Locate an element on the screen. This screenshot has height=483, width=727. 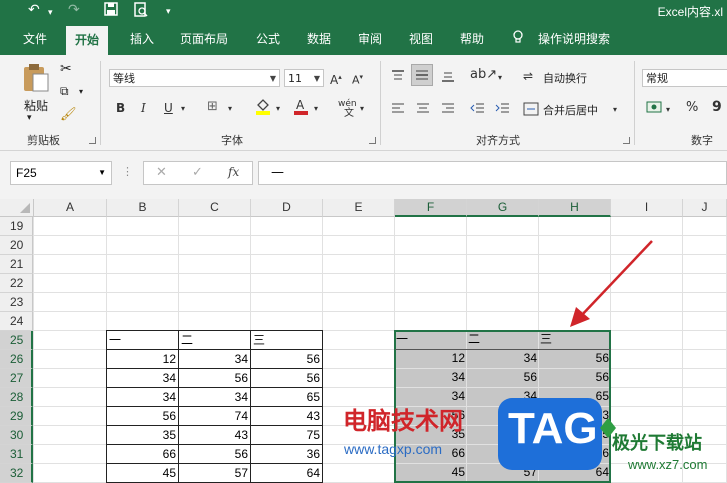
tab-insert: 插入 is located at coordinates (142, 38).